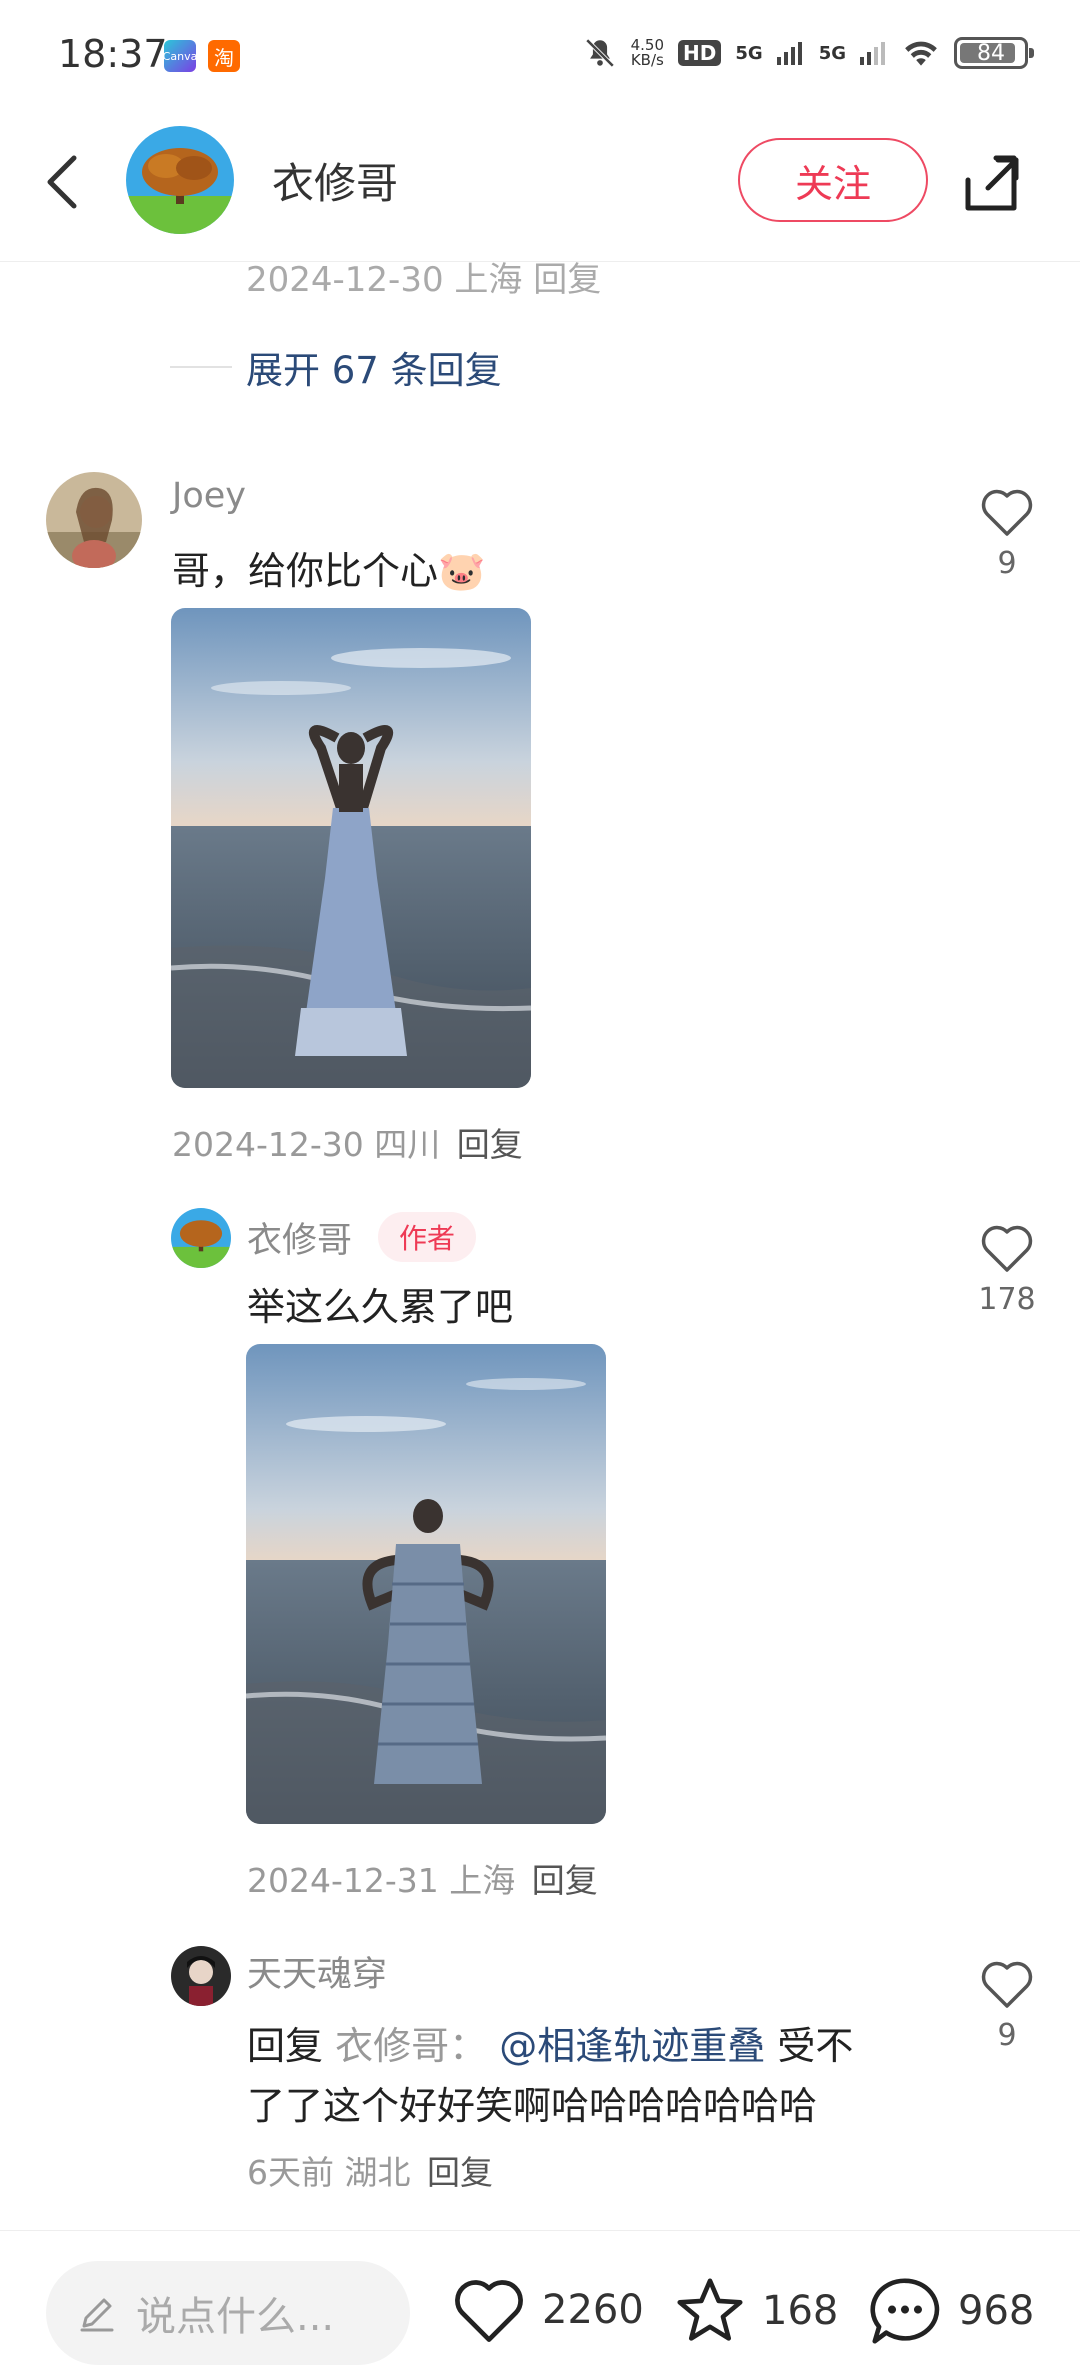  What do you see at coordinates (832, 53) in the screenshot?
I see `signal-5g-2: 5G` at bounding box center [832, 53].